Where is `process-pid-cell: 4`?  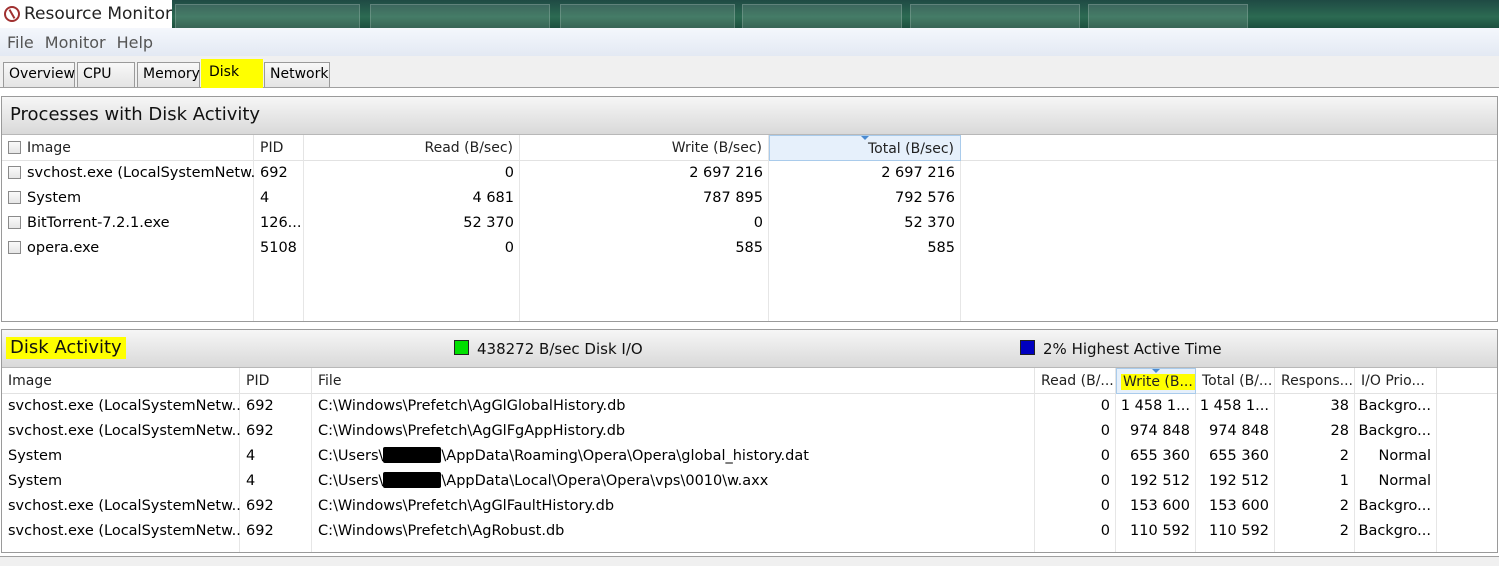 process-pid-cell: 4 is located at coordinates (265, 198).